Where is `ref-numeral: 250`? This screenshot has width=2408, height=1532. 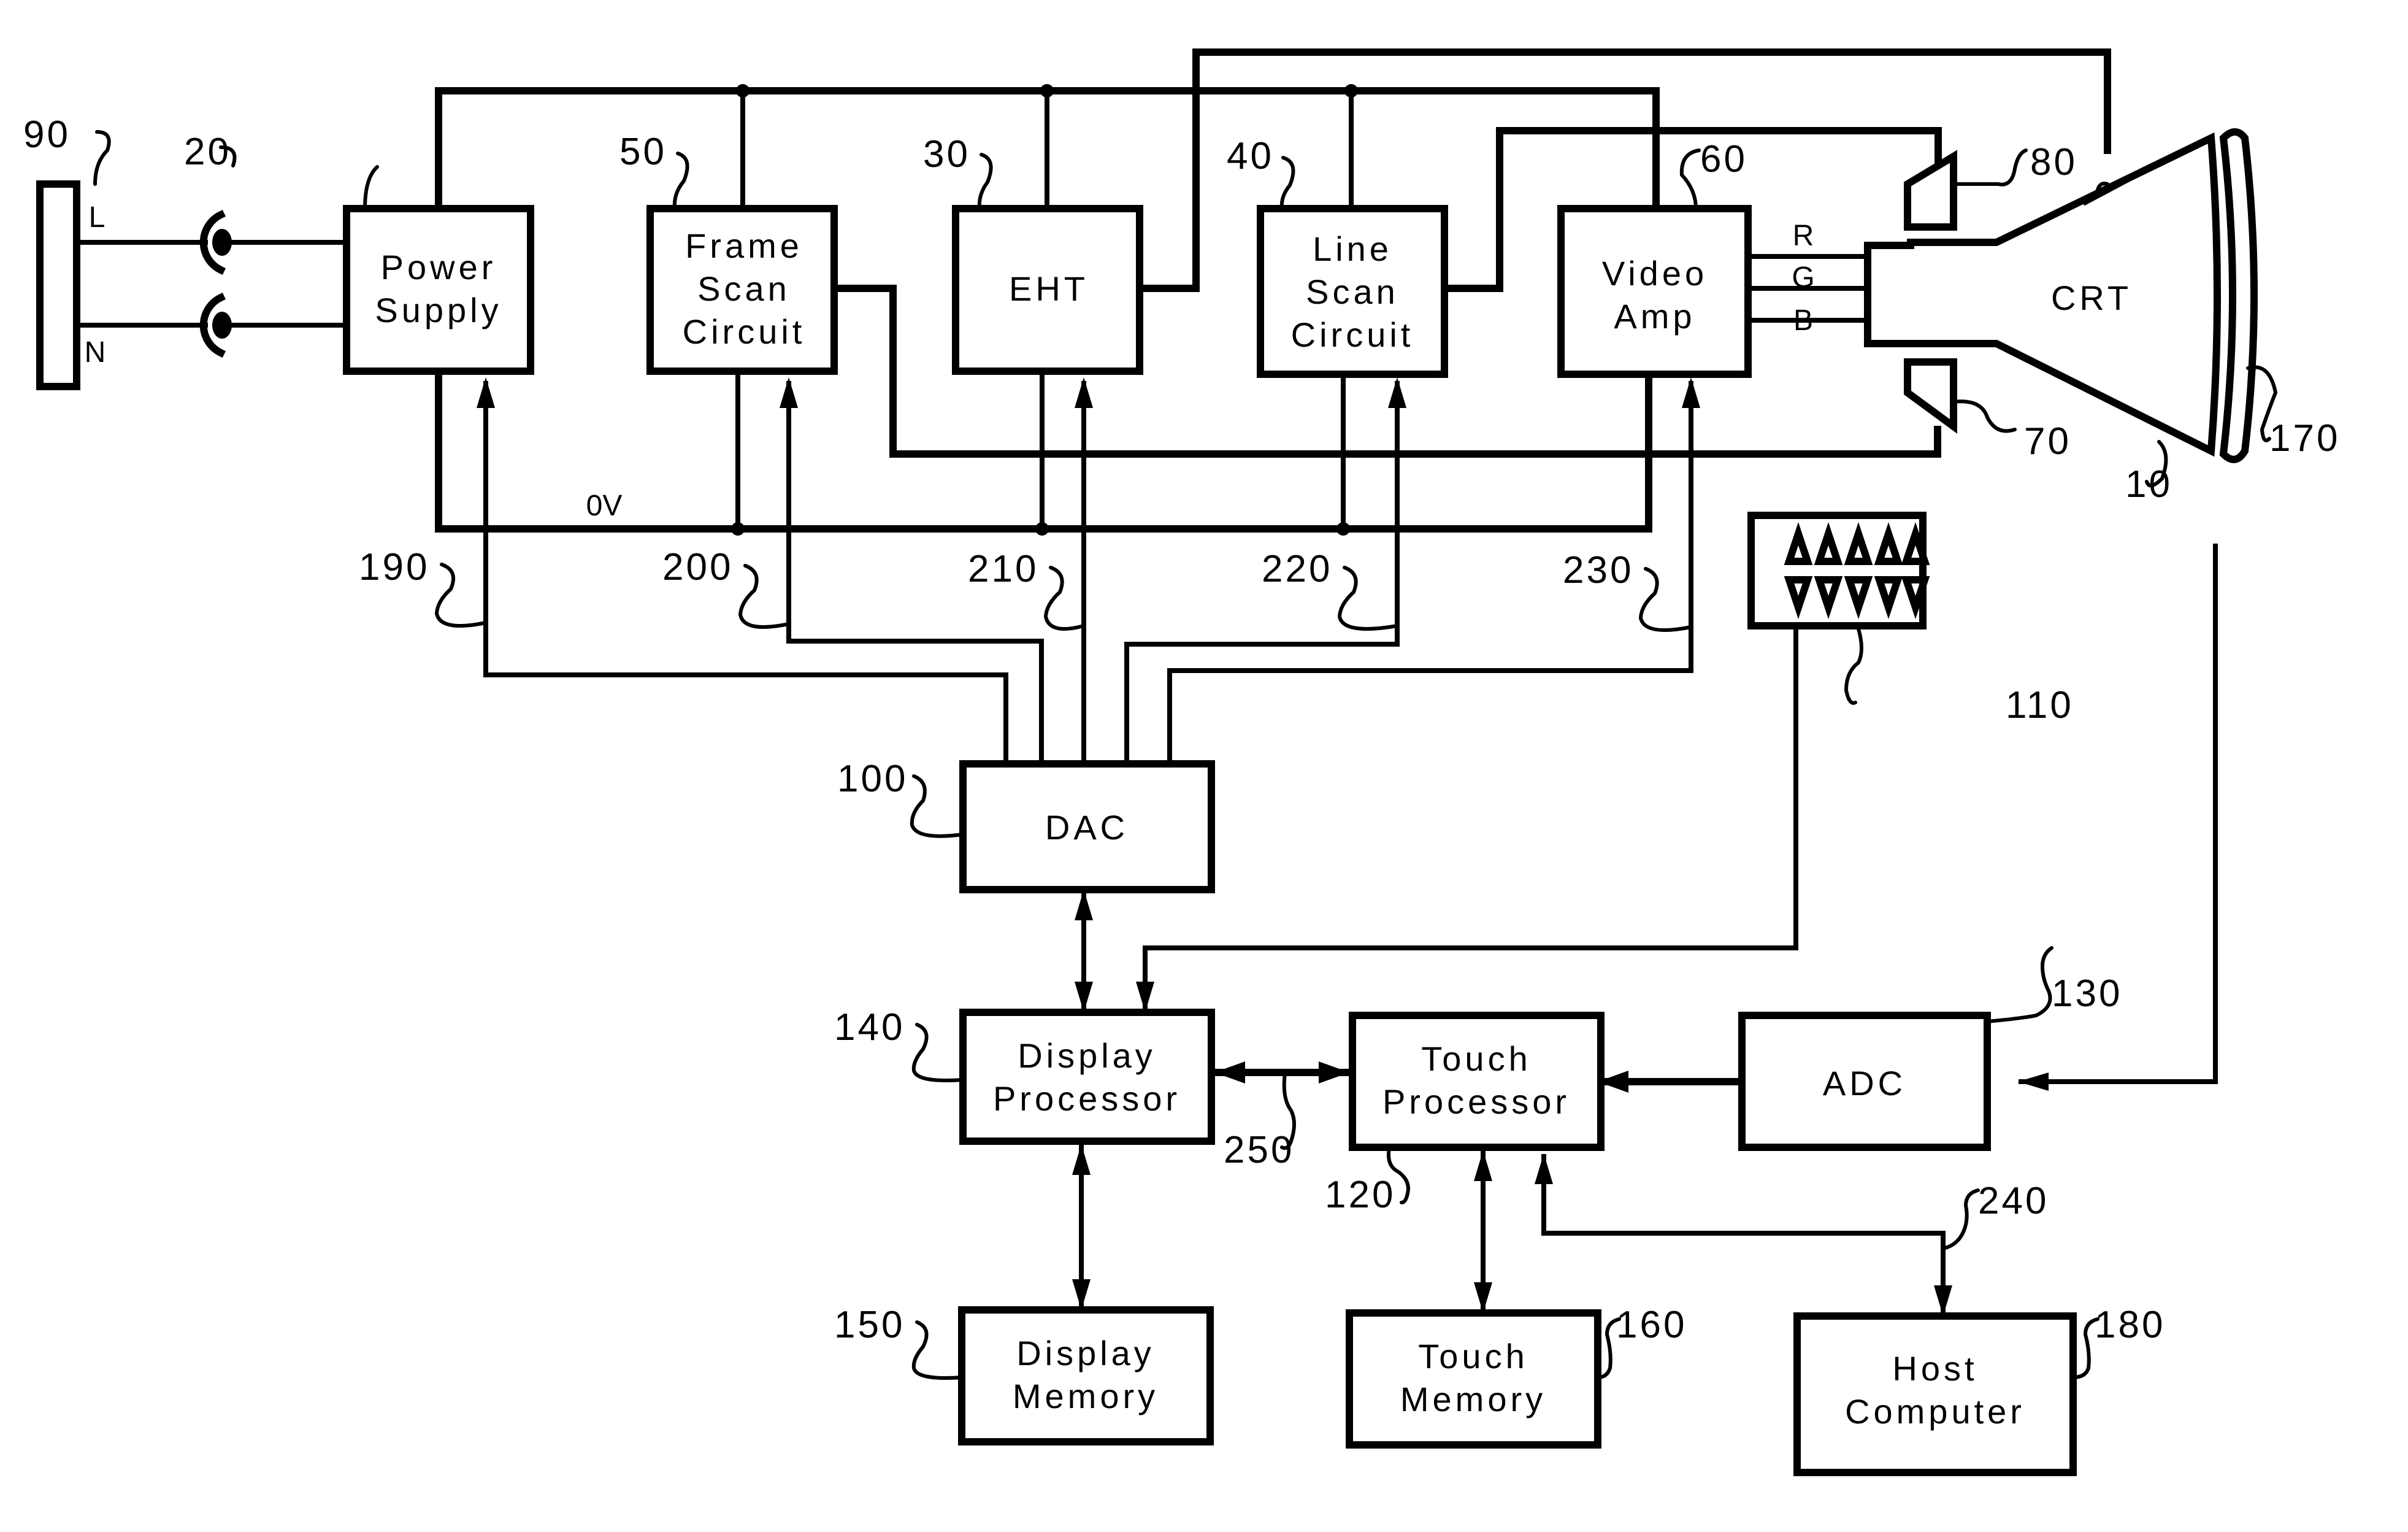
ref-numeral: 250 is located at coordinates (1259, 1150).